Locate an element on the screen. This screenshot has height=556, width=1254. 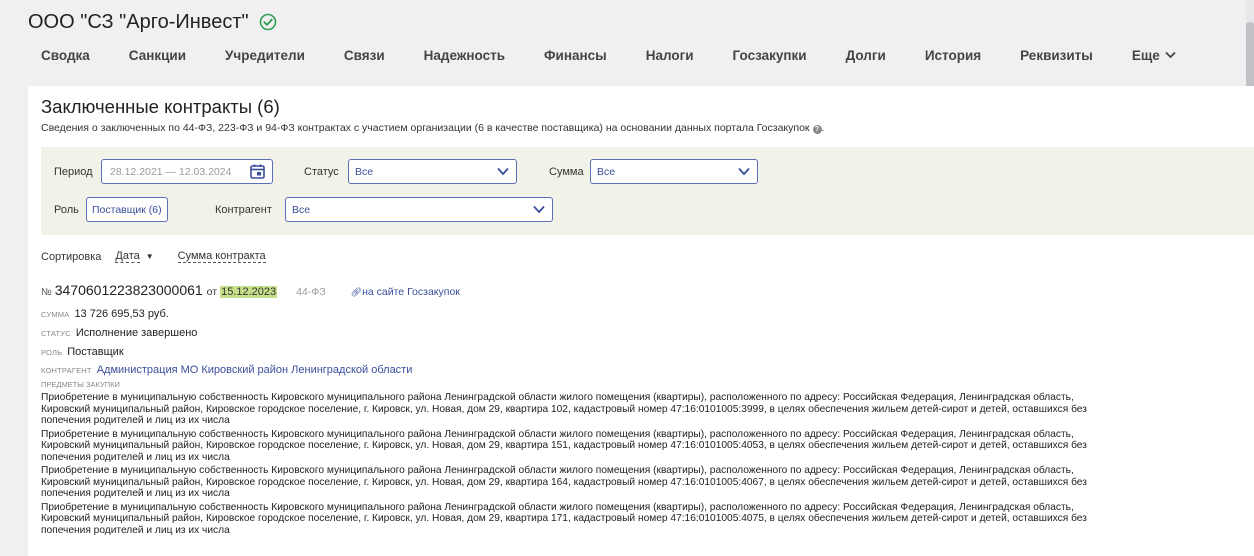
contract-number: 3470601223823000061 is located at coordinates (128, 290).